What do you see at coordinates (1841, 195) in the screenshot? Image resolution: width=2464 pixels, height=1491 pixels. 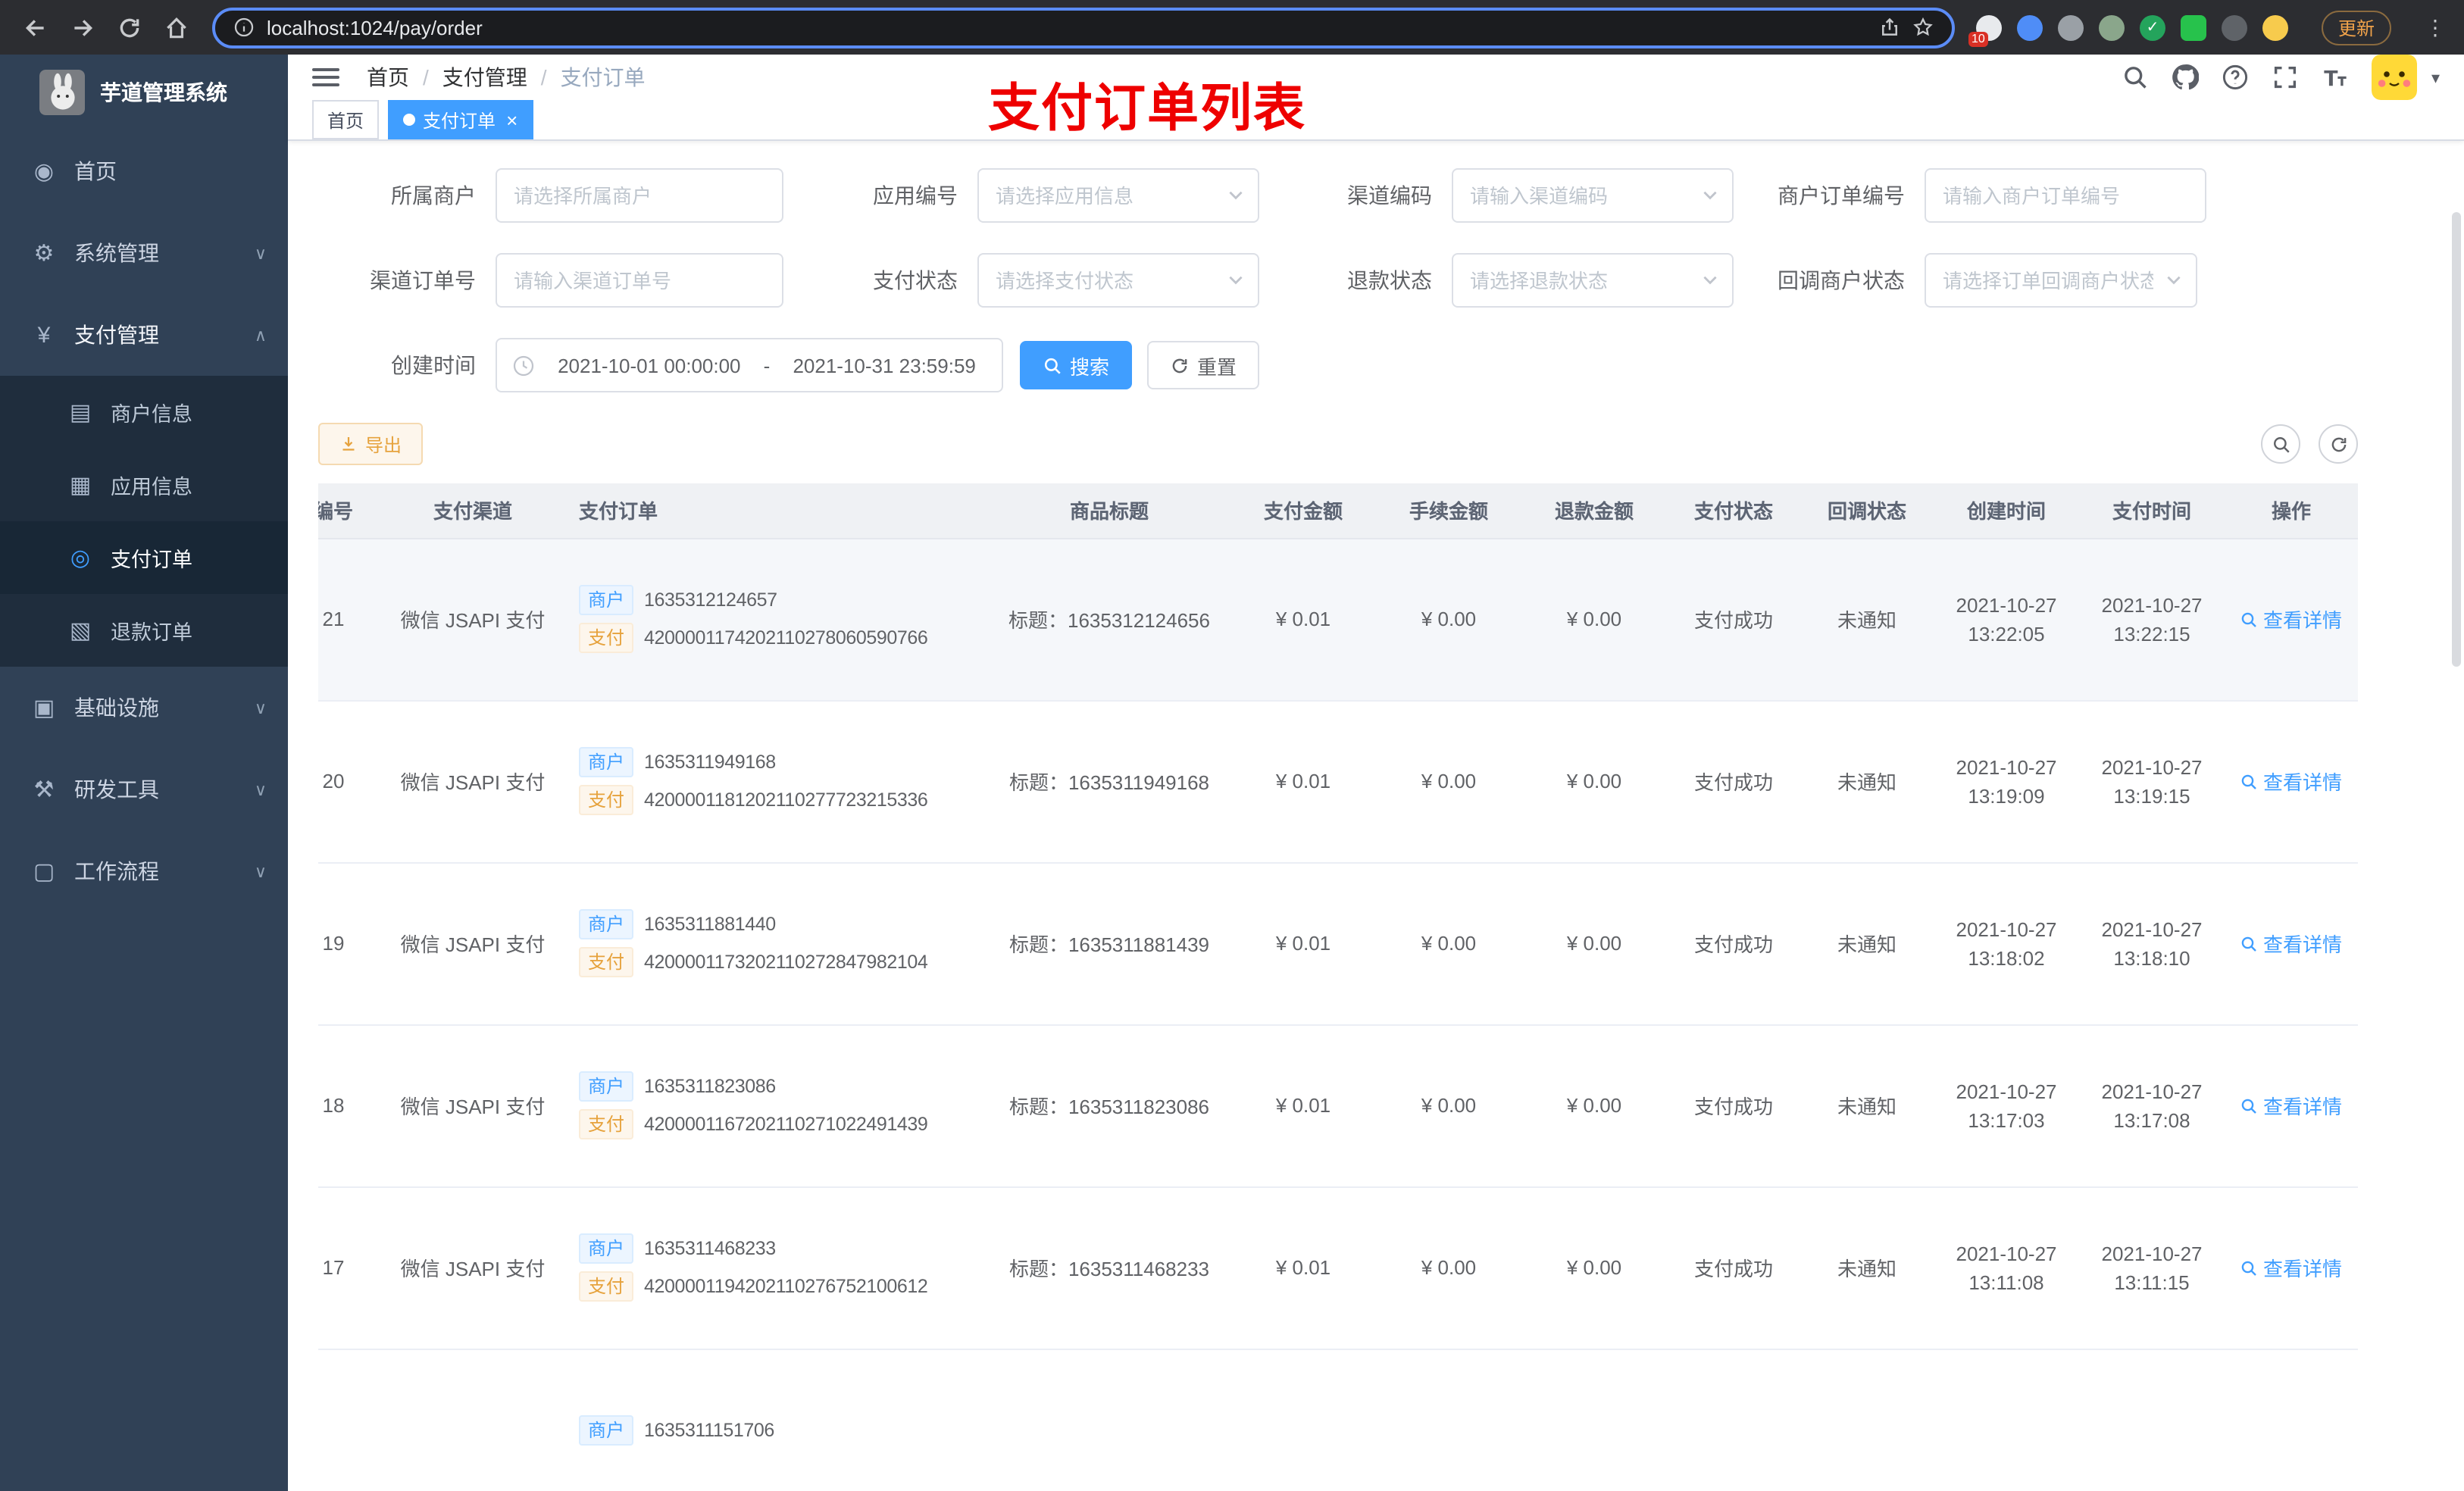 I see `filter-label: 商户订单编号` at bounding box center [1841, 195].